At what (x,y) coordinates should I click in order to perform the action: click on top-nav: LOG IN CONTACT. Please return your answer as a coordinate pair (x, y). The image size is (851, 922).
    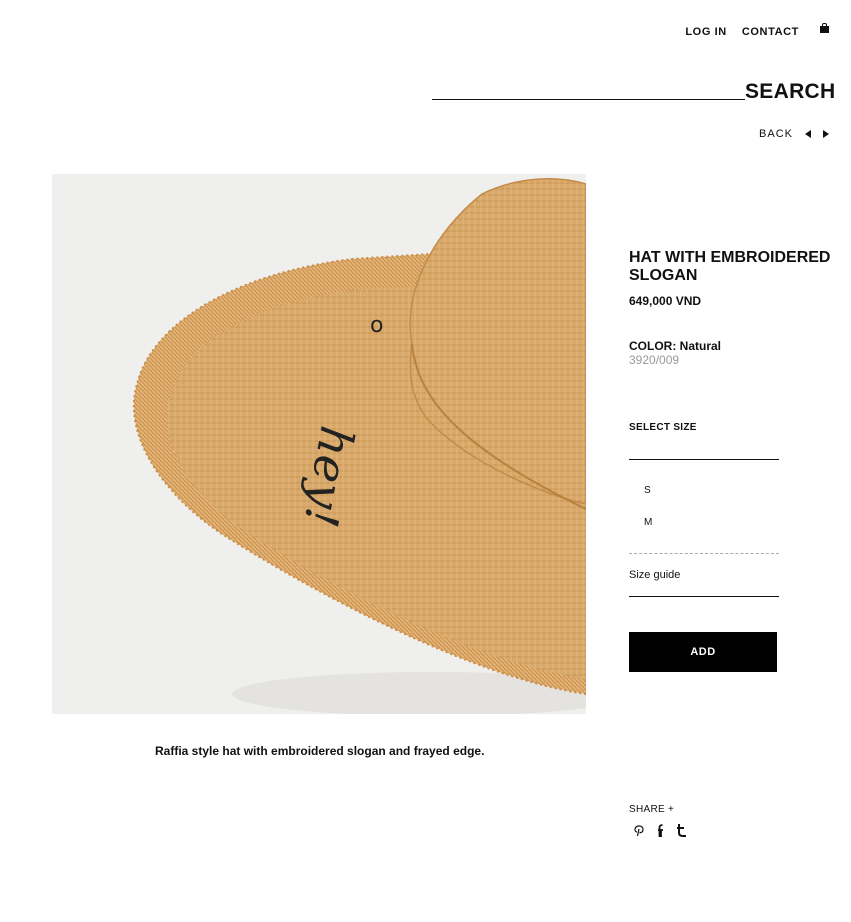
    Looking at the image, I should click on (757, 30).